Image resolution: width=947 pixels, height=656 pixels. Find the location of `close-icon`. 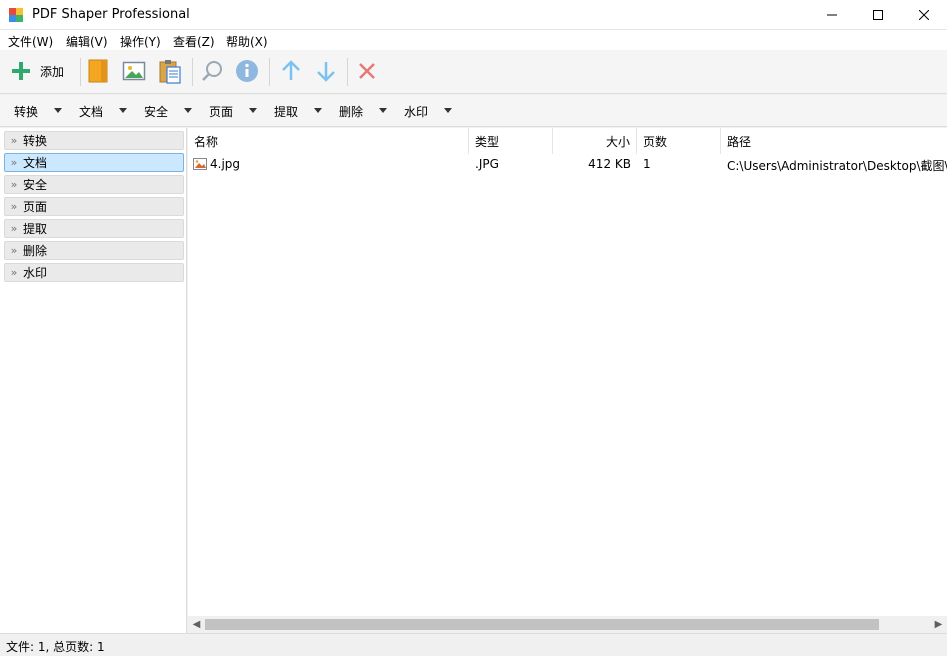

close-icon is located at coordinates (924, 15).